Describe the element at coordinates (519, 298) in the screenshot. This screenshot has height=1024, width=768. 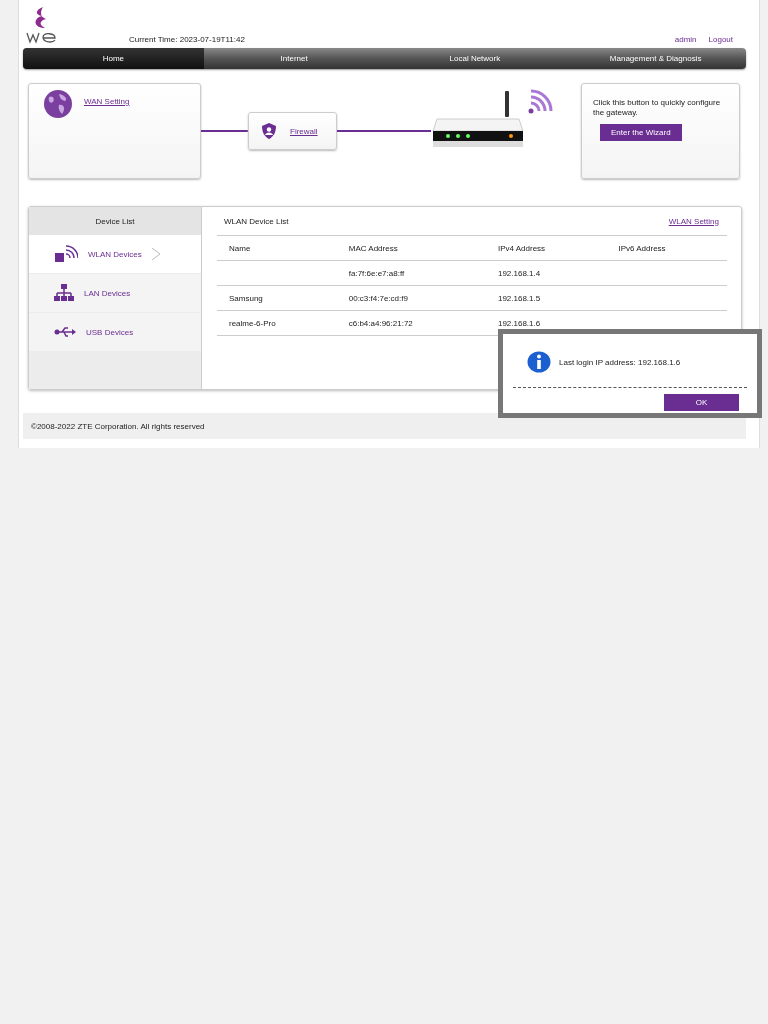
I see `table-cell: 192.168.1.5` at that location.